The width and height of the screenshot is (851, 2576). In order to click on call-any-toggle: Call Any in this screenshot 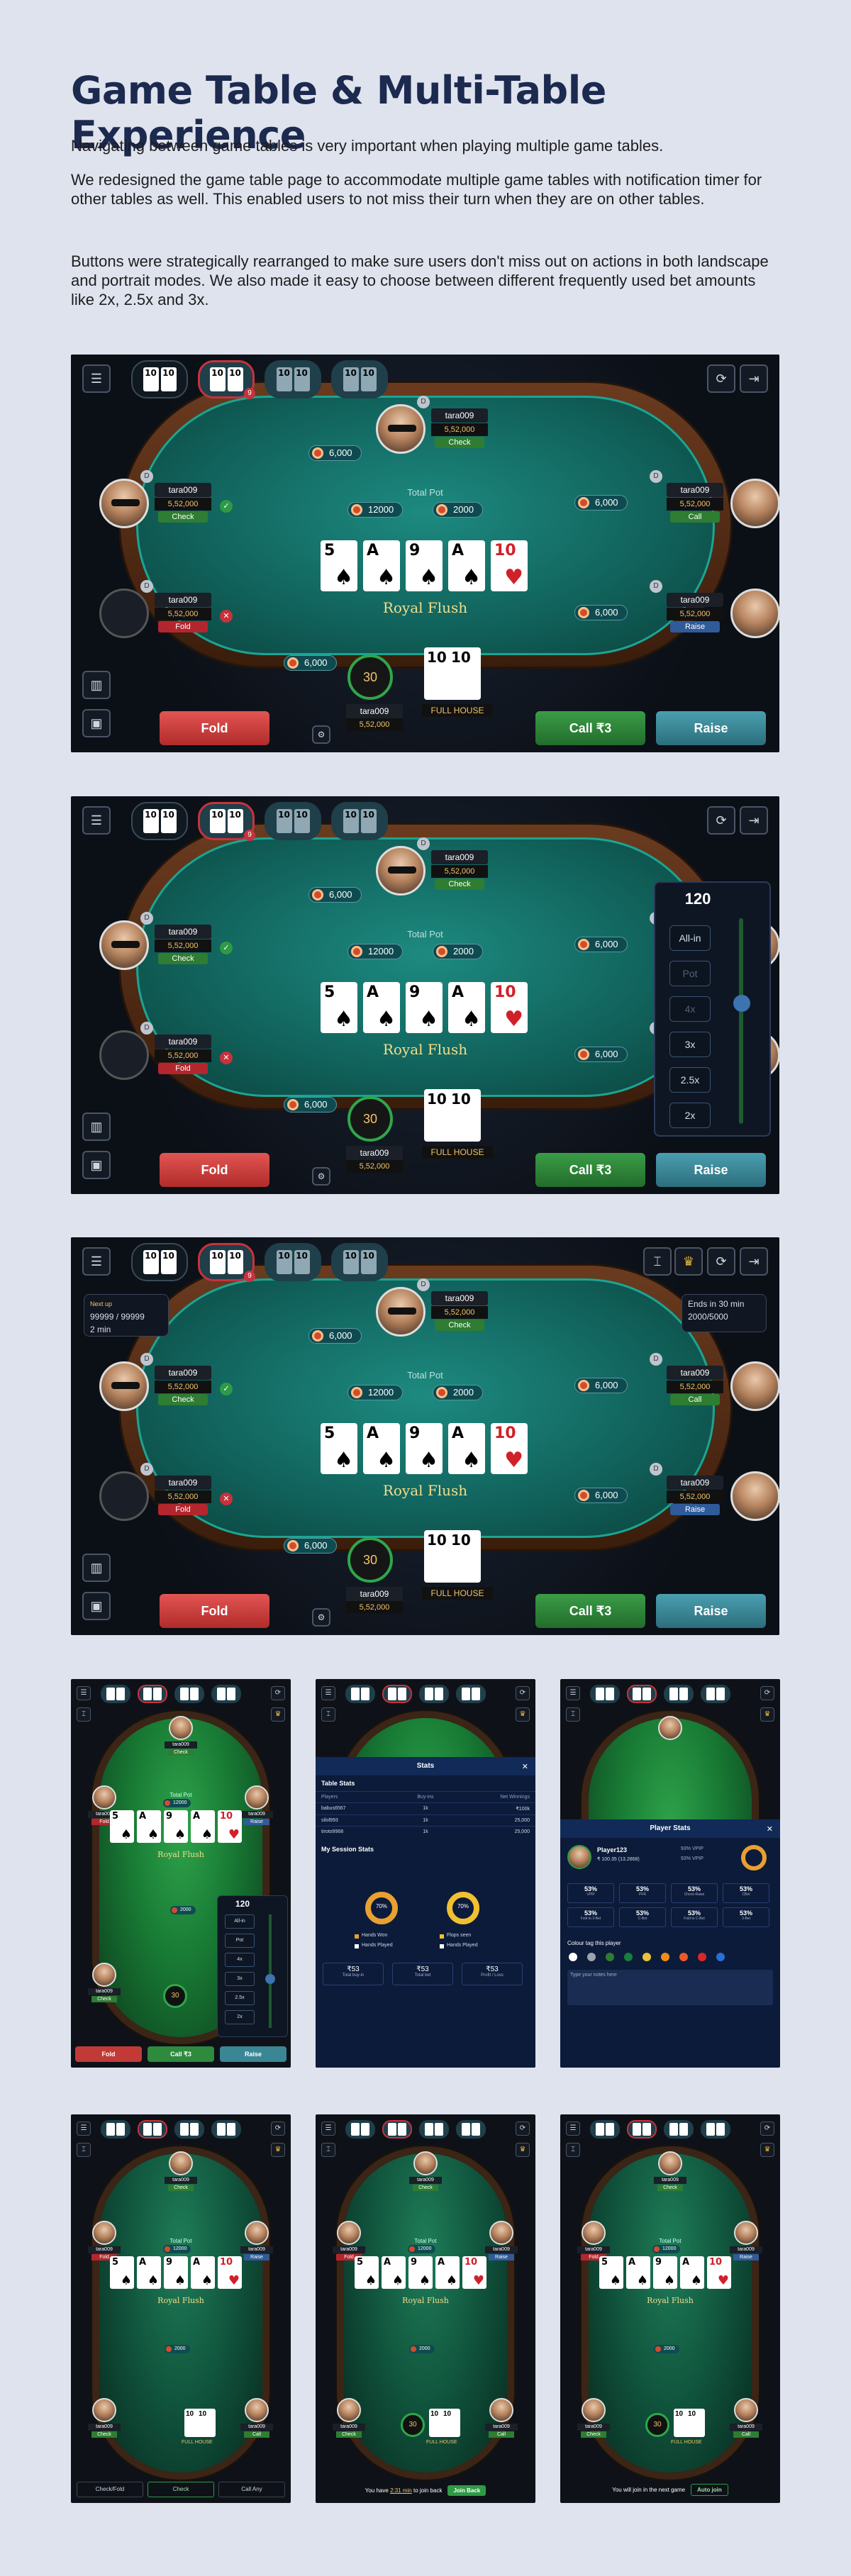, I will do `click(251, 2489)`.